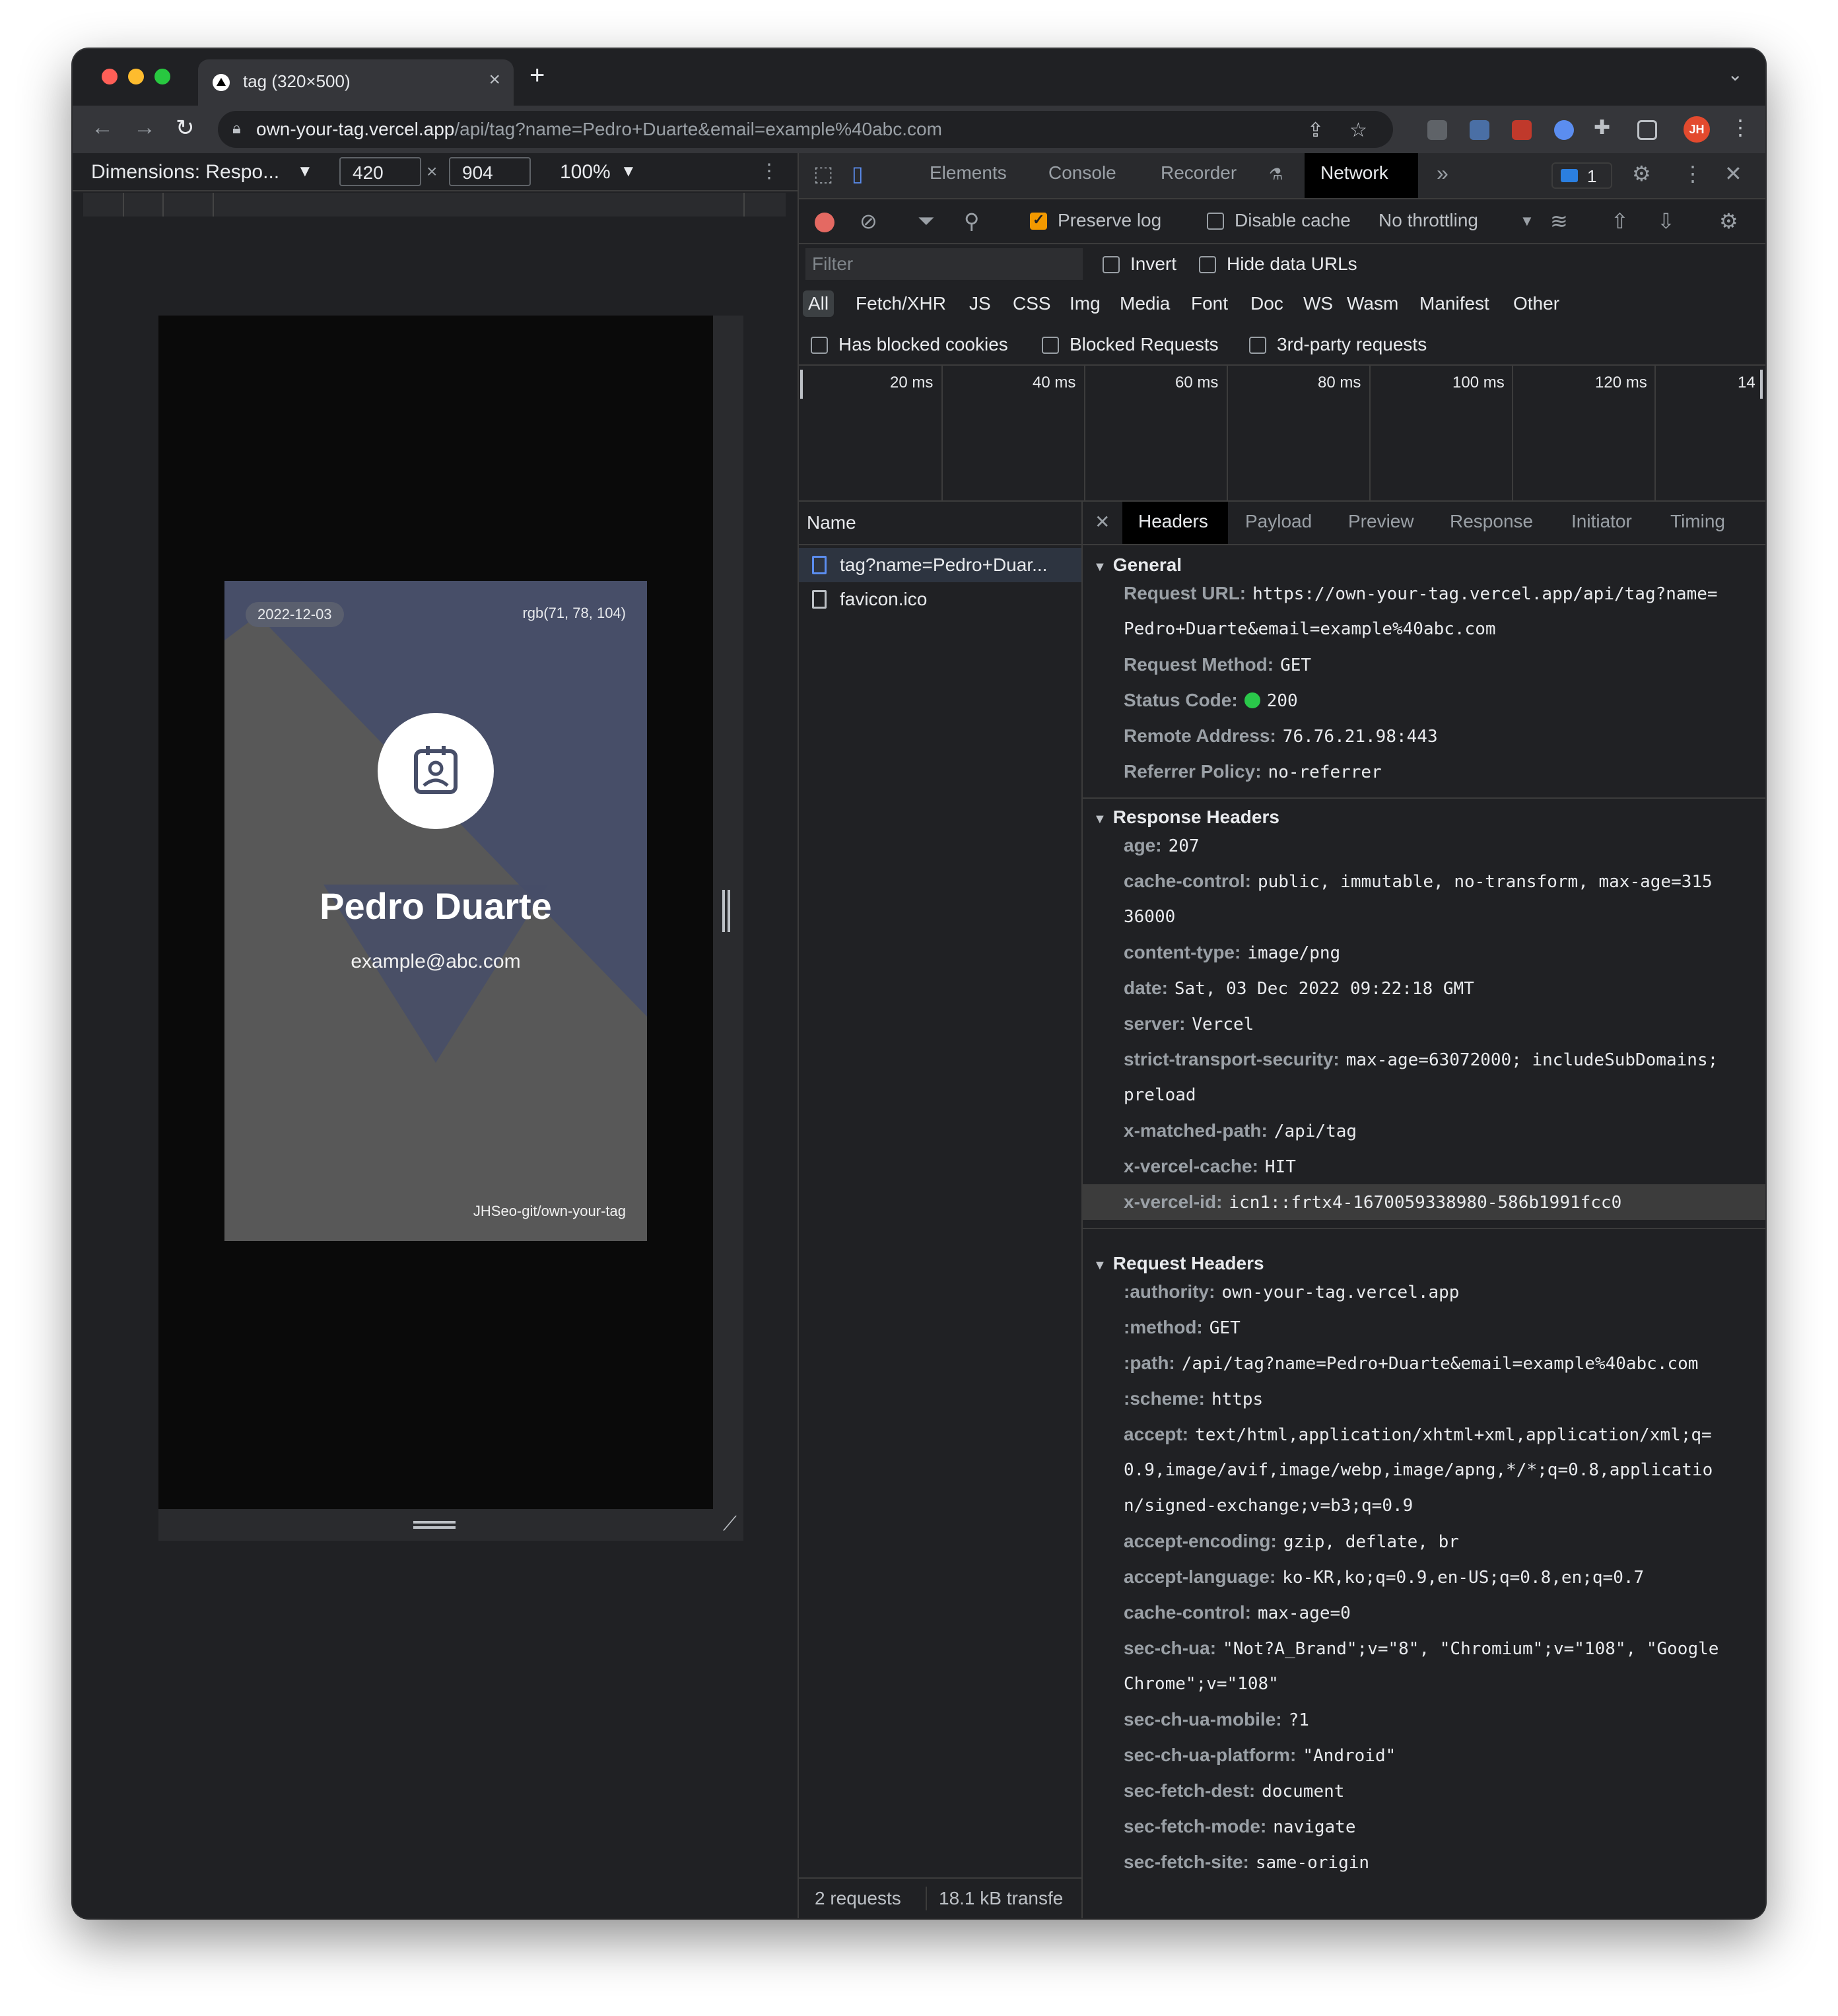 The height and width of the screenshot is (2016, 1838). I want to click on tab-console: Console, so click(1082, 173).